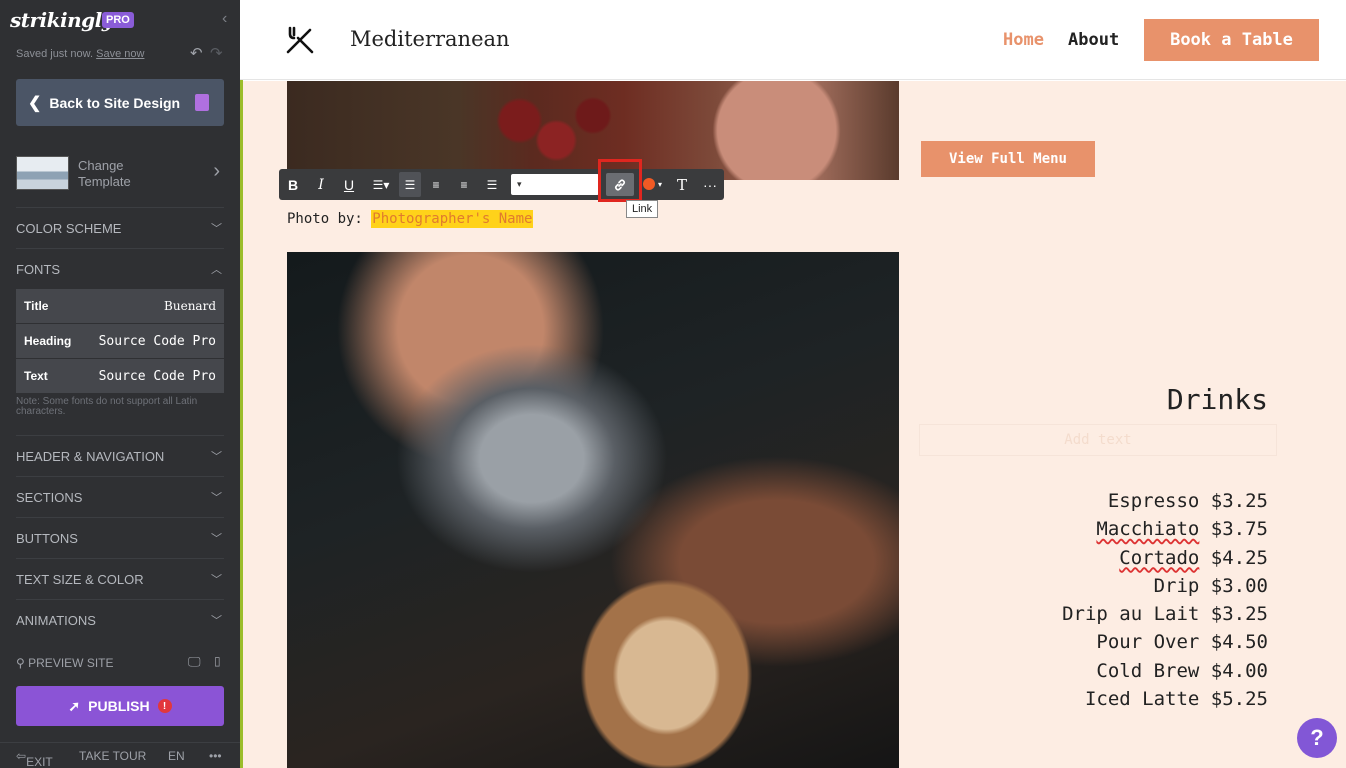 Image resolution: width=1346 pixels, height=768 pixels. What do you see at coordinates (1239, 529) in the screenshot?
I see `drink-price: $3.75` at bounding box center [1239, 529].